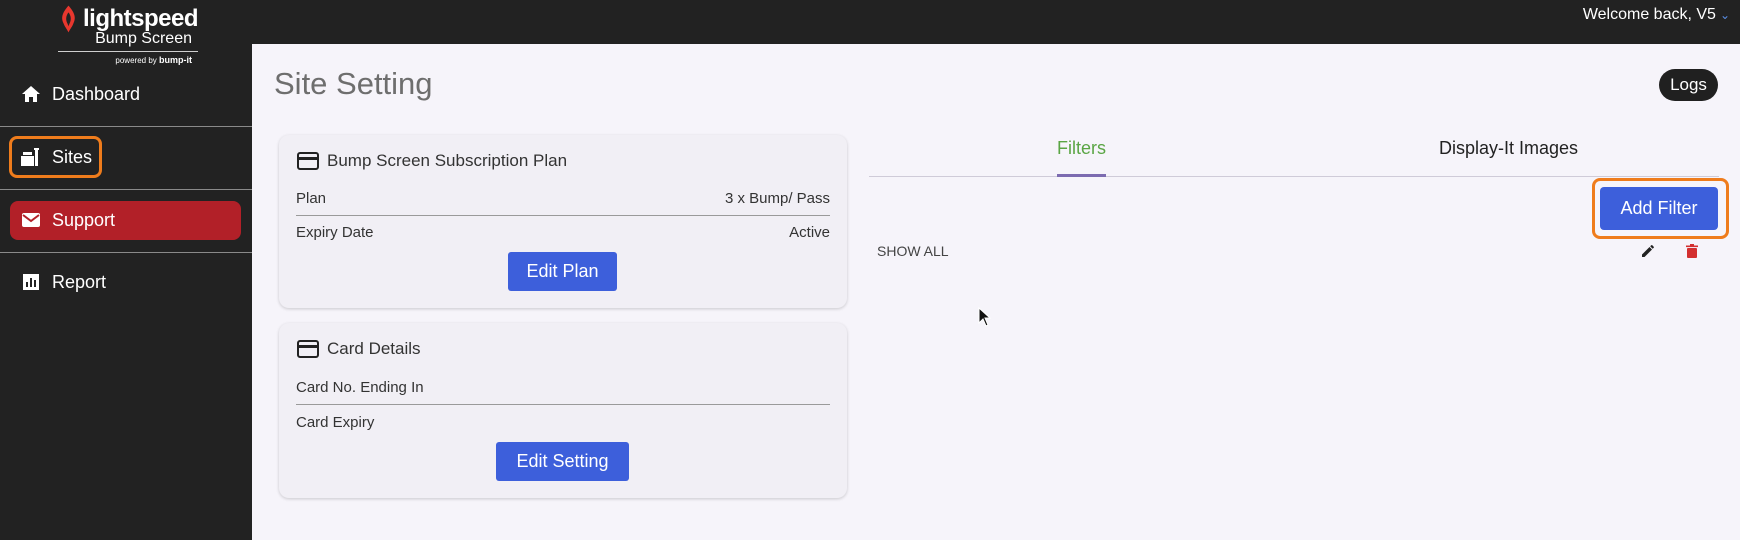 Image resolution: width=1740 pixels, height=540 pixels. Describe the element at coordinates (870, 22) in the screenshot. I see `top-bar: Welcome back, V5 ⌄` at that location.